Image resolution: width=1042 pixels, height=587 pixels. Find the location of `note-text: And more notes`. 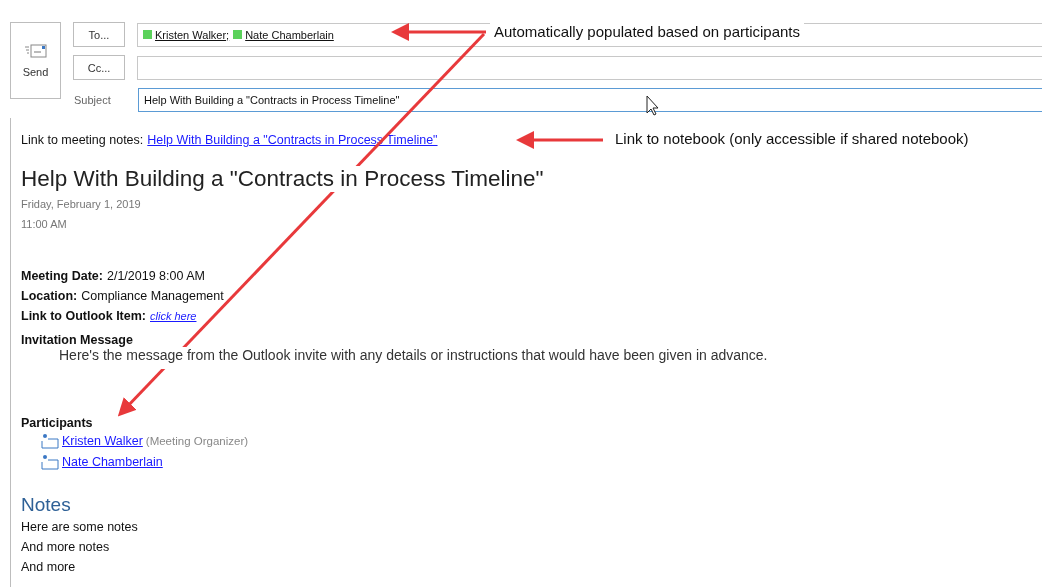

note-text: And more notes is located at coordinates (66, 548).